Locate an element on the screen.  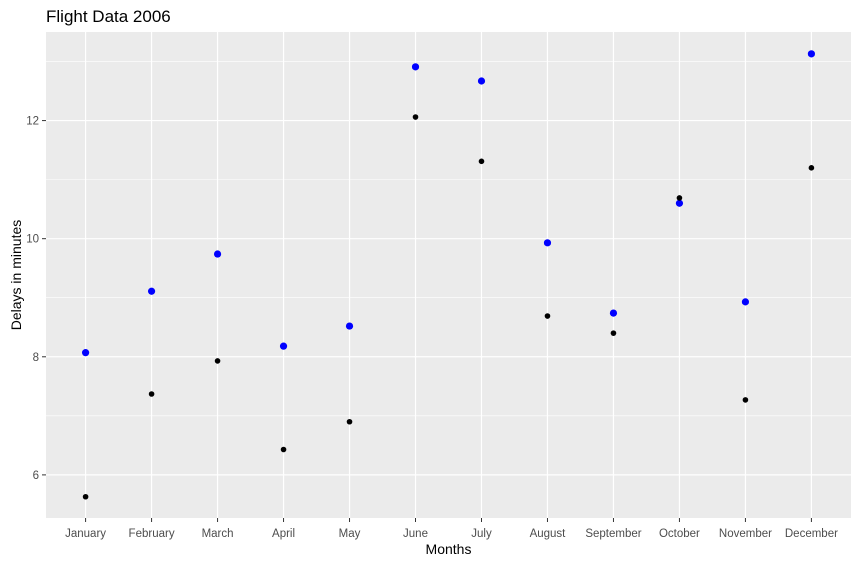
series-black-point-september is located at coordinates (613, 333).